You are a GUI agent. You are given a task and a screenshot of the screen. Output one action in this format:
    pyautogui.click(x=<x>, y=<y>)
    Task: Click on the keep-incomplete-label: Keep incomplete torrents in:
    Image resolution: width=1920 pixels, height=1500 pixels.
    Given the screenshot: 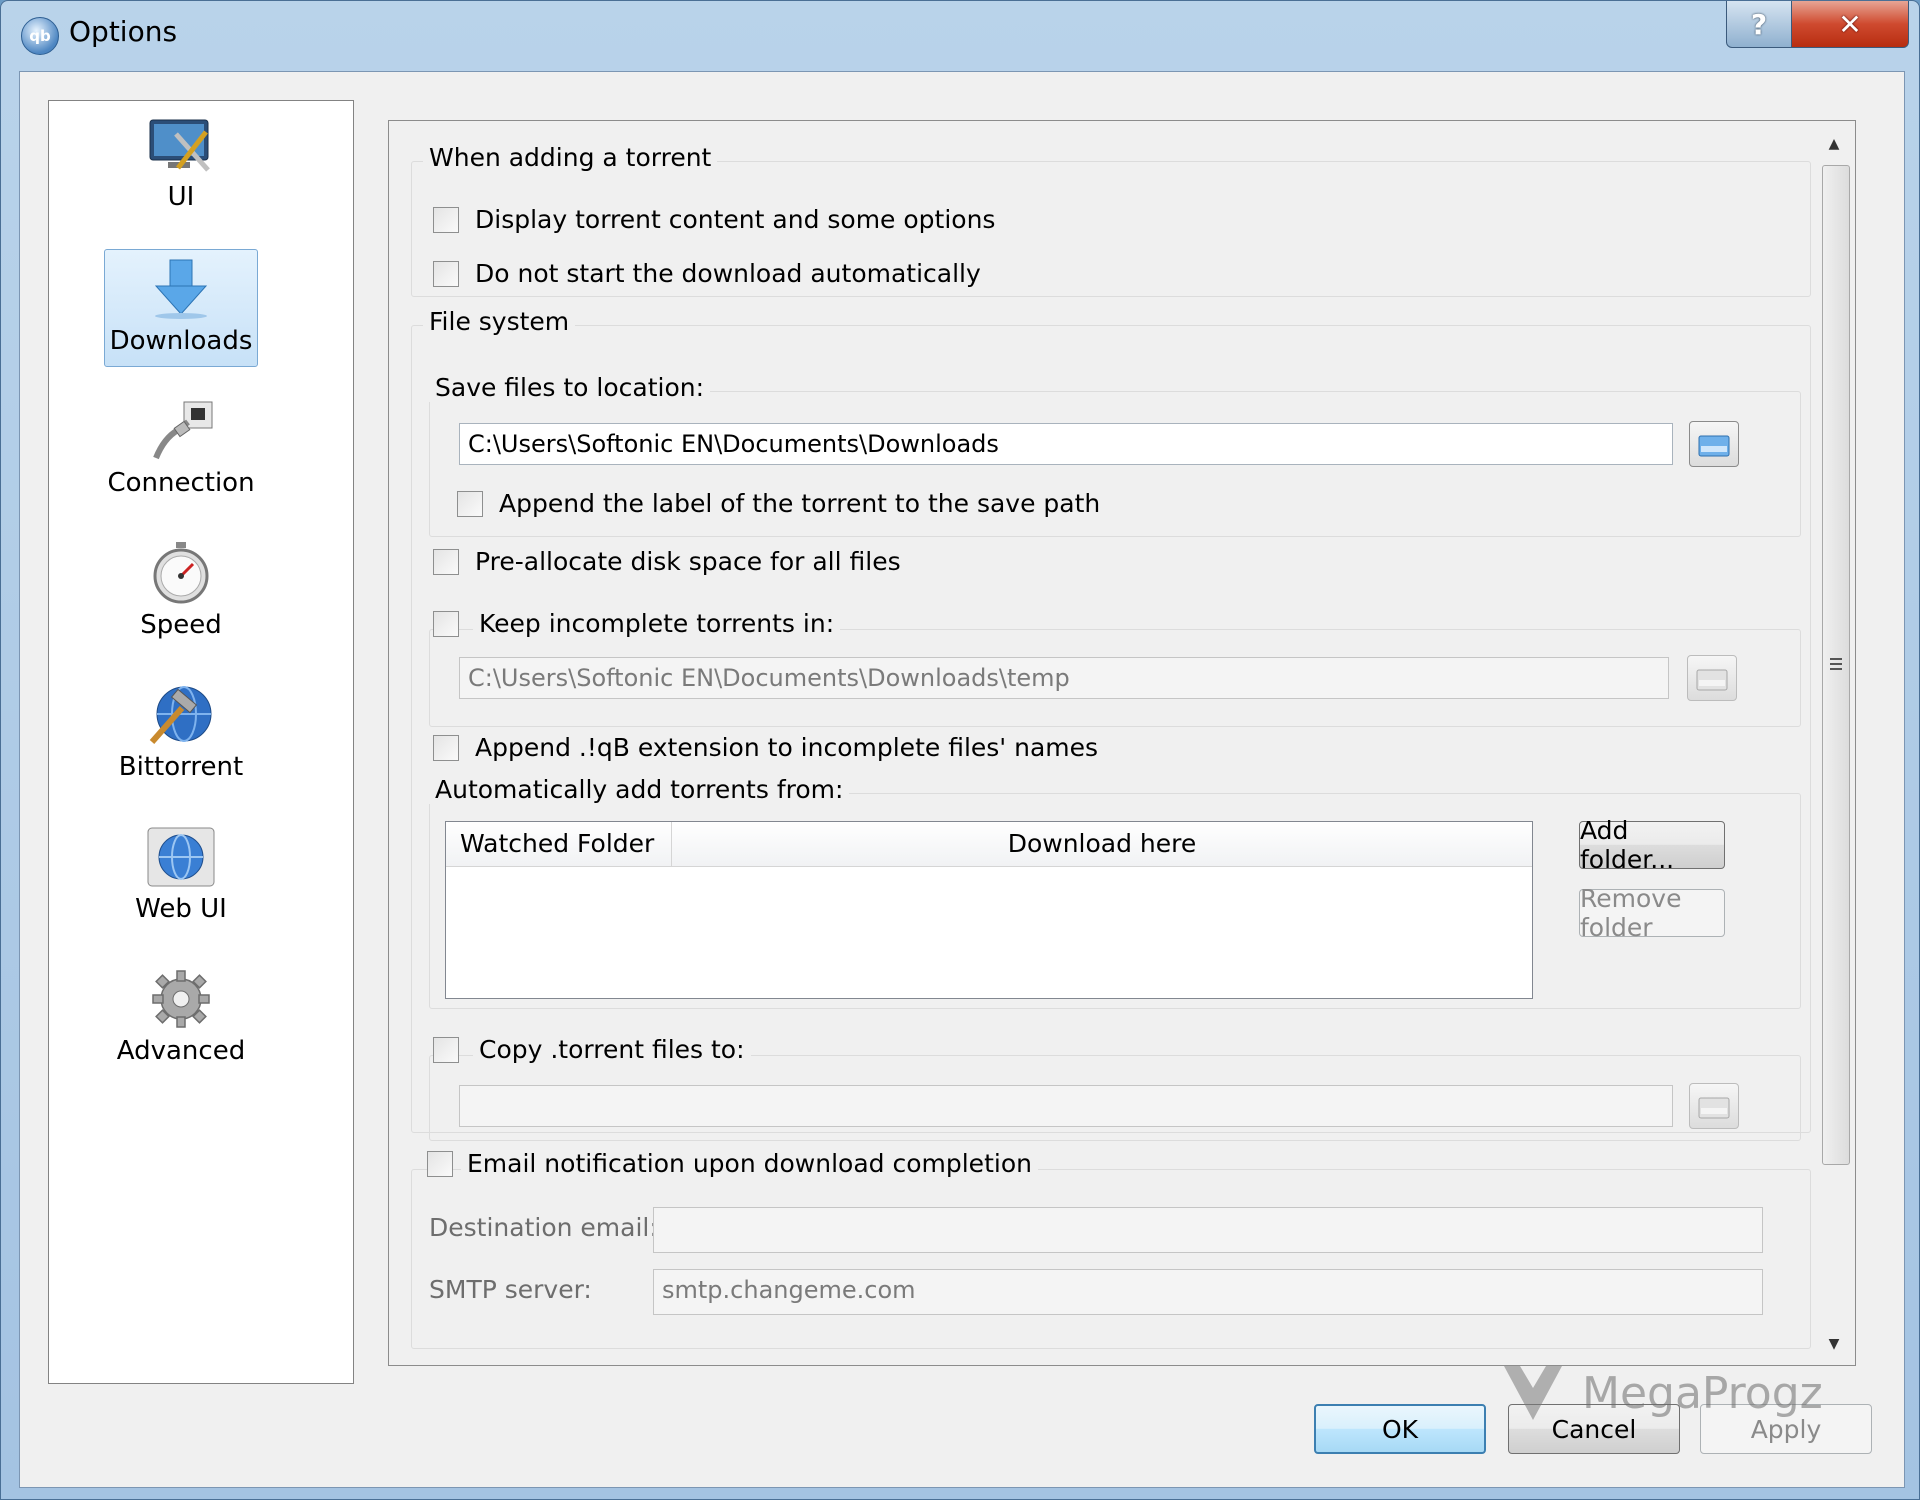 What is the action you would take?
    pyautogui.click(x=657, y=623)
    